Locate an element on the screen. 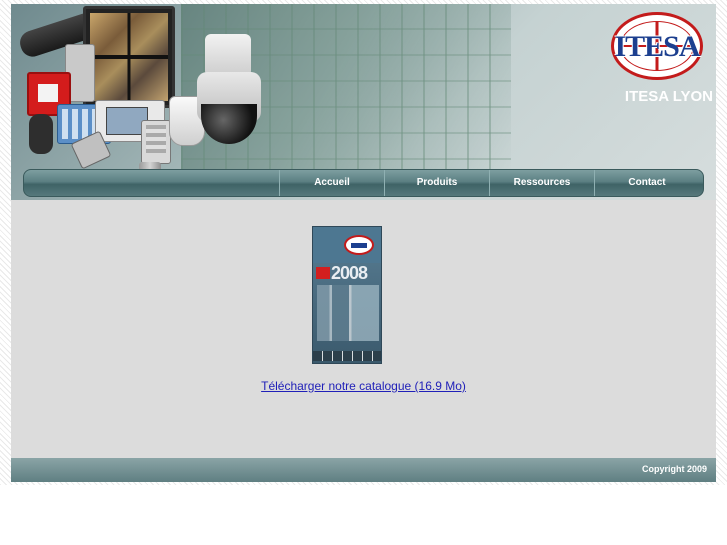 The height and width of the screenshot is (545, 727). catalog-red-tag is located at coordinates (323, 273).